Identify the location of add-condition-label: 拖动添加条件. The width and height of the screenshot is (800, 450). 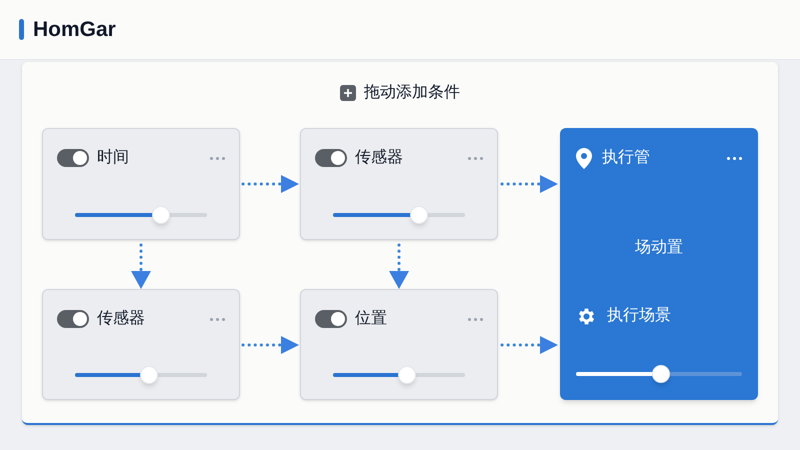
(412, 92).